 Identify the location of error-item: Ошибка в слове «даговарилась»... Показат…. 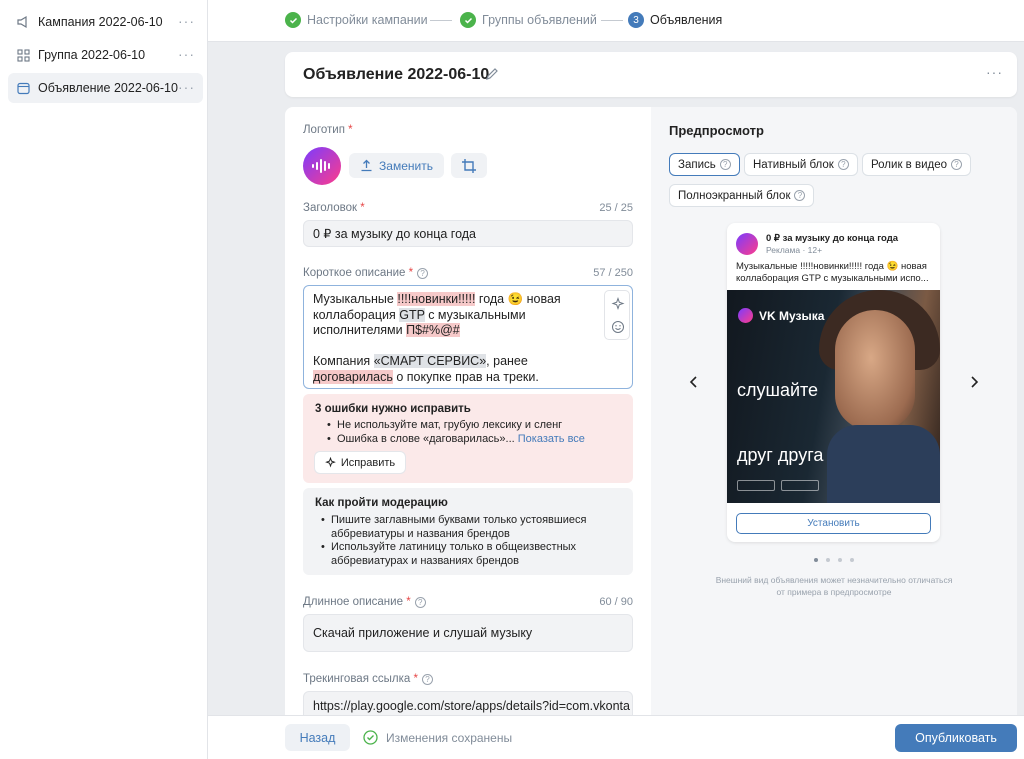
(456, 439).